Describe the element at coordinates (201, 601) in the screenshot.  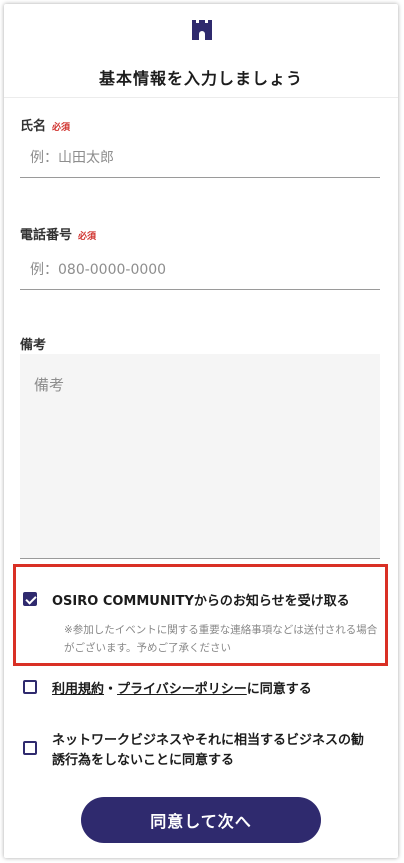
I see `newsletter-consent-label: OSIRO COMMUNITYからのお知らせを受け取る` at that location.